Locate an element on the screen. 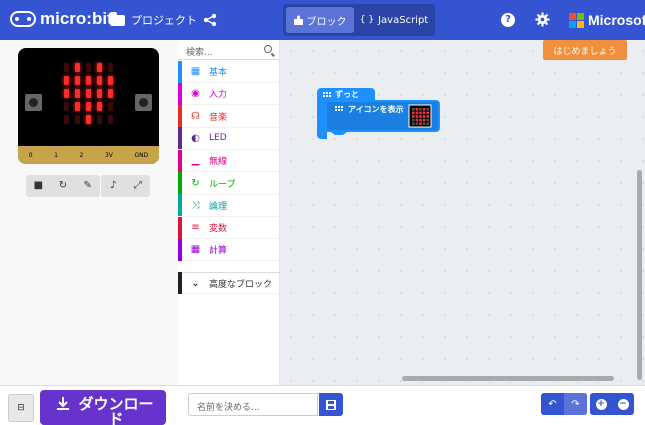 This screenshot has width=645, height=425. zoom-out-button: − is located at coordinates (623, 404).